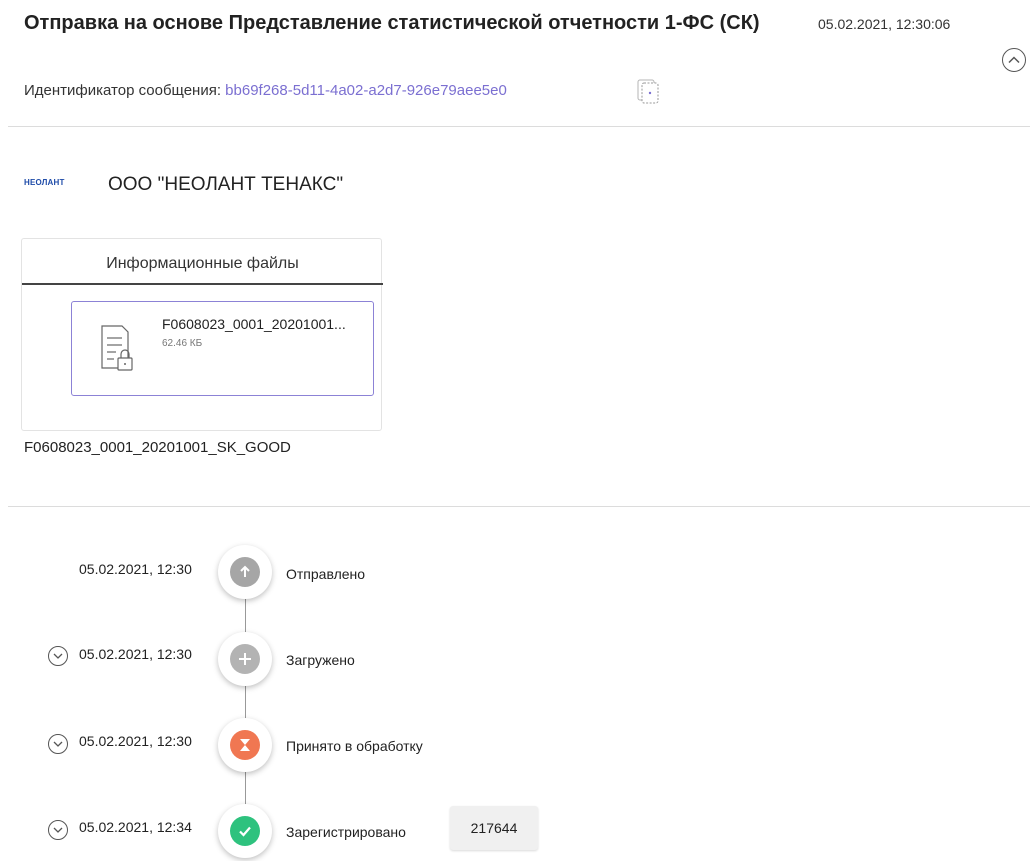 The width and height of the screenshot is (1030, 861). I want to click on timeline-date: 05.02.2021, 12:34, so click(135, 827).